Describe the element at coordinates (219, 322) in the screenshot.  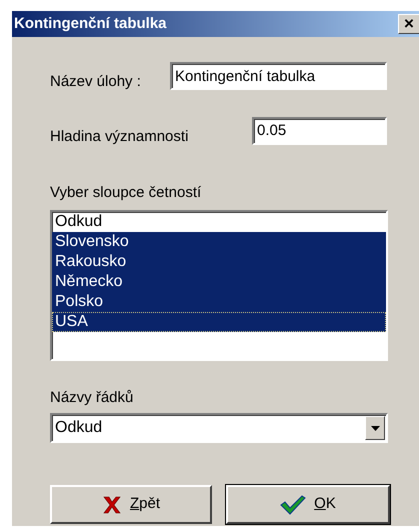
I see `list-item: USA` at that location.